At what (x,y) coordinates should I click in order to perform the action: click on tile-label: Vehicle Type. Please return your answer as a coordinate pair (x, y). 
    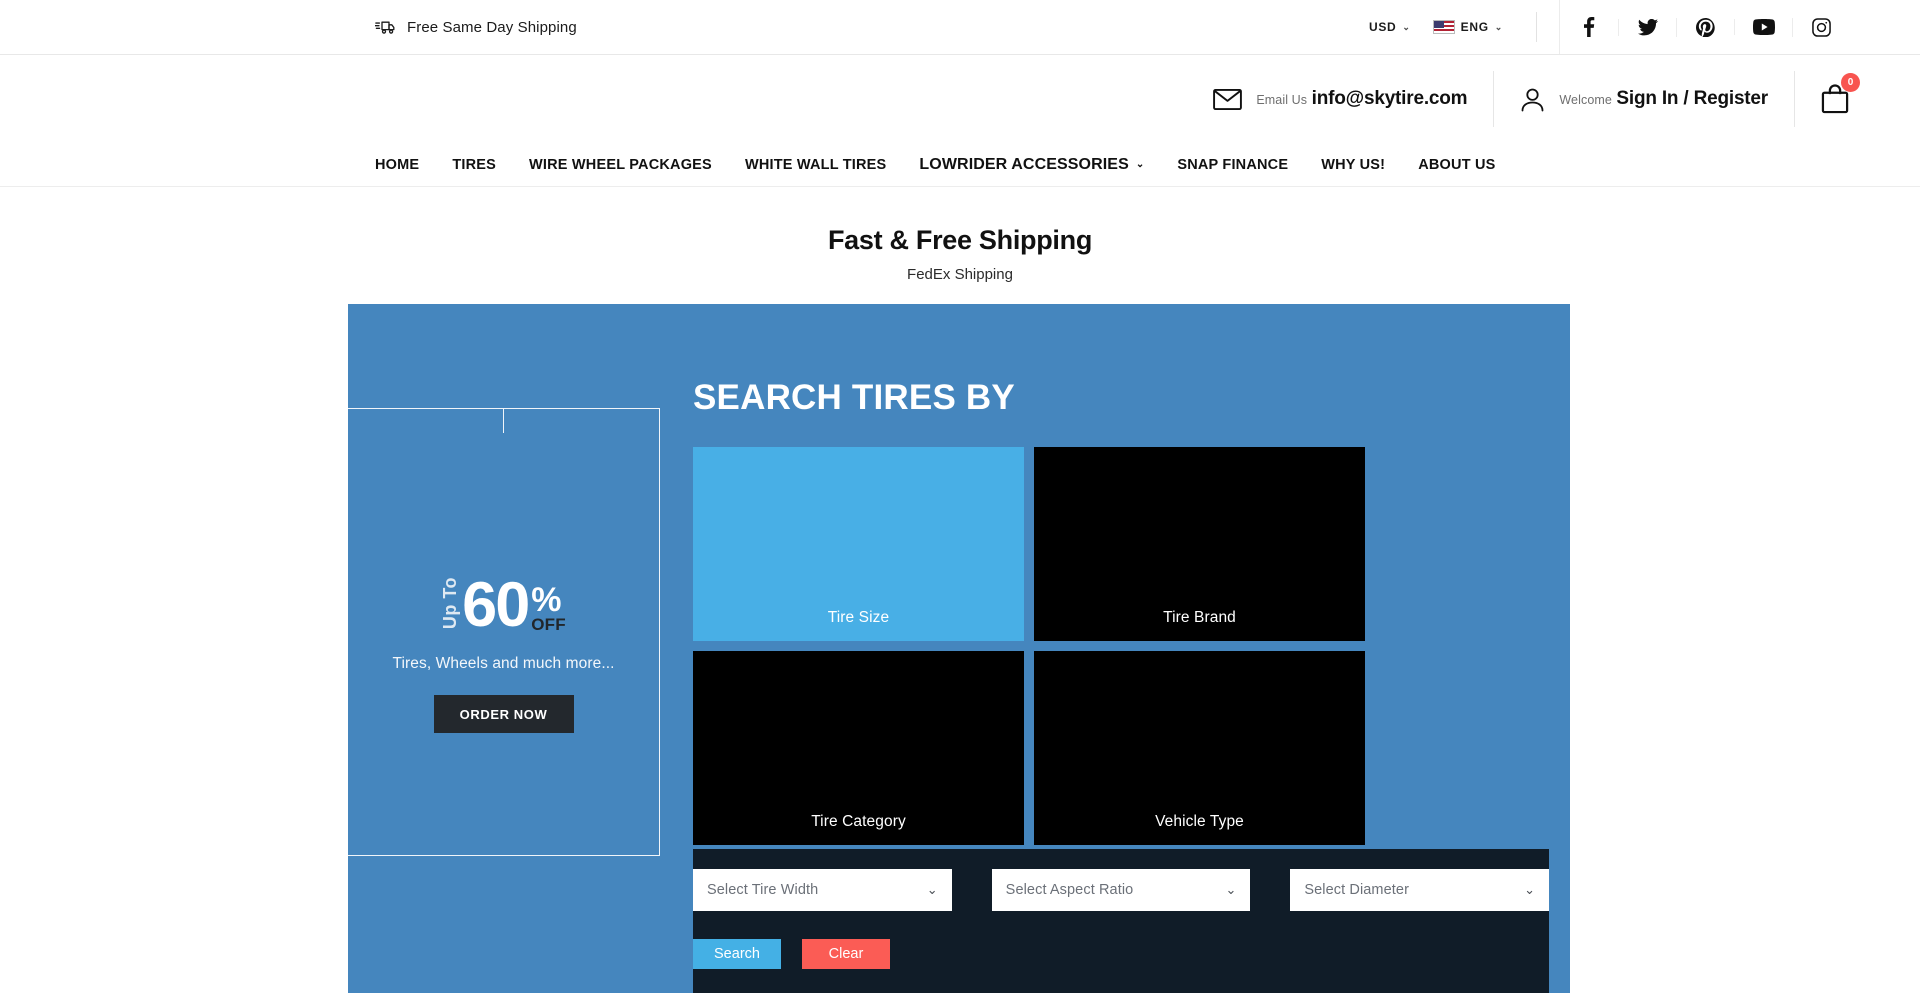
    Looking at the image, I should click on (1199, 821).